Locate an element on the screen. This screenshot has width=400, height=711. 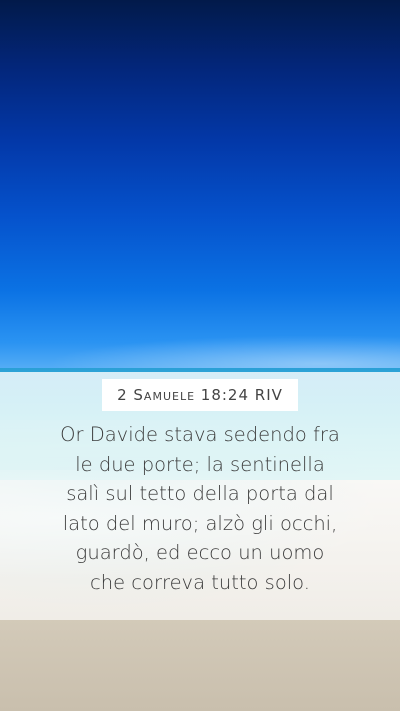
verse-reference-badge: 2 Samuele 18:24 RIV is located at coordinates (200, 395).